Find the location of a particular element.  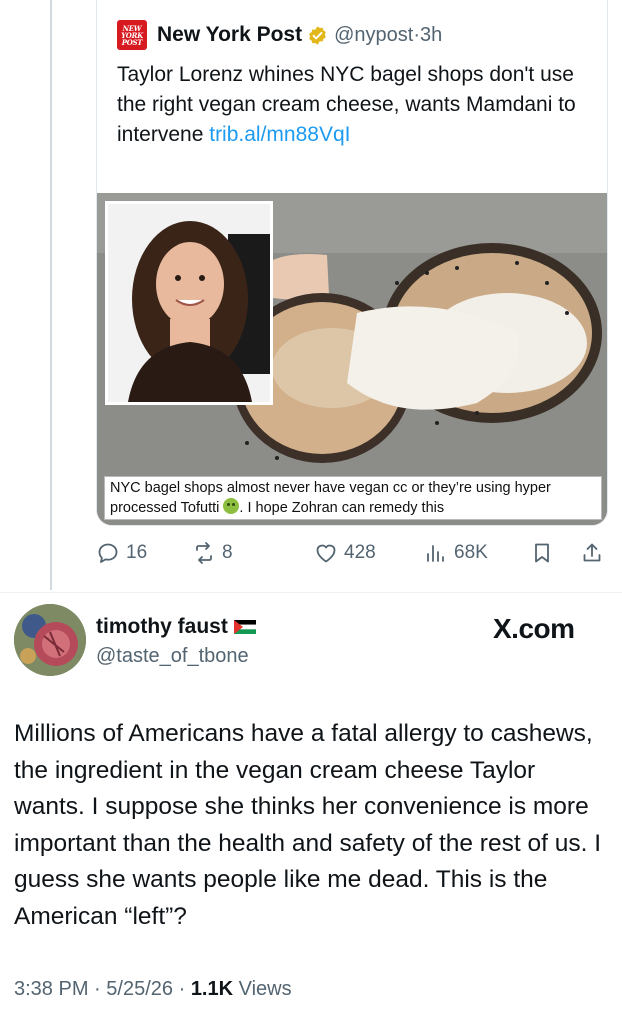

post-views-count: 1.1K is located at coordinates (212, 989).